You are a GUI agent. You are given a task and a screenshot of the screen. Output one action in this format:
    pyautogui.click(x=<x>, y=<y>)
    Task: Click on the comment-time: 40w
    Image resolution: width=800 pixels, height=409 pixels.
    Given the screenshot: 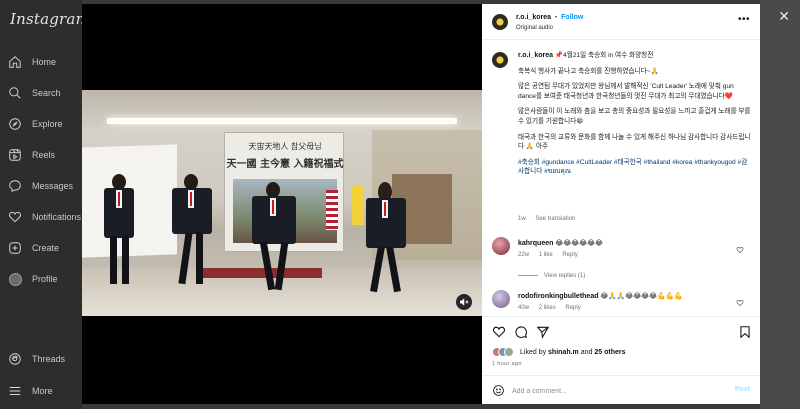 What is the action you would take?
    pyautogui.click(x=524, y=308)
    